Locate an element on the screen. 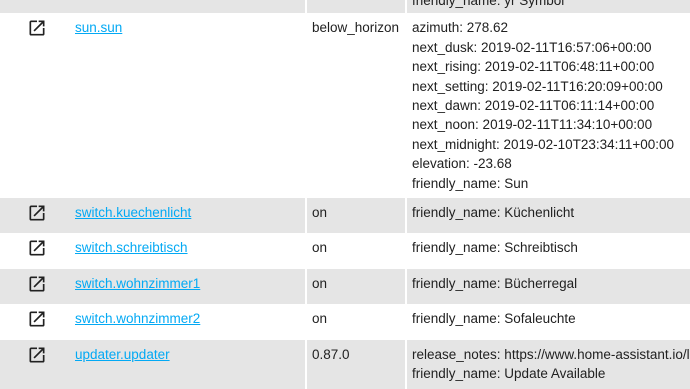 This screenshot has width=690, height=389. attribute-line: friendly_name: Schreibtisch is located at coordinates (495, 248).